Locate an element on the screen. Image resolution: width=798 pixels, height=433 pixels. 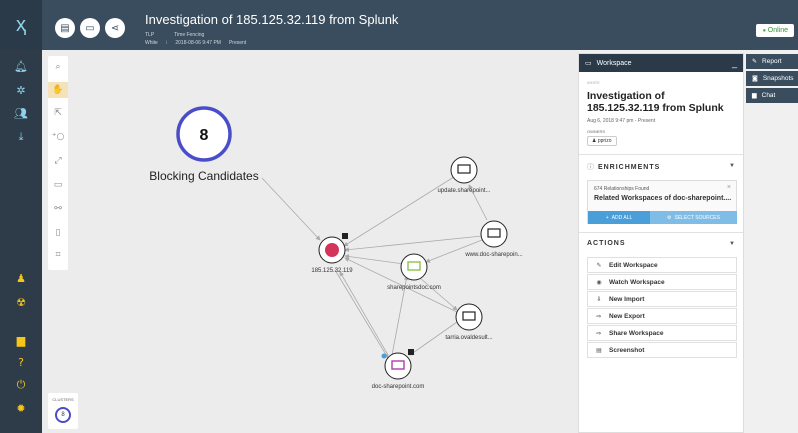
action-label: Watch Workspace is located at coordinates (637, 282).